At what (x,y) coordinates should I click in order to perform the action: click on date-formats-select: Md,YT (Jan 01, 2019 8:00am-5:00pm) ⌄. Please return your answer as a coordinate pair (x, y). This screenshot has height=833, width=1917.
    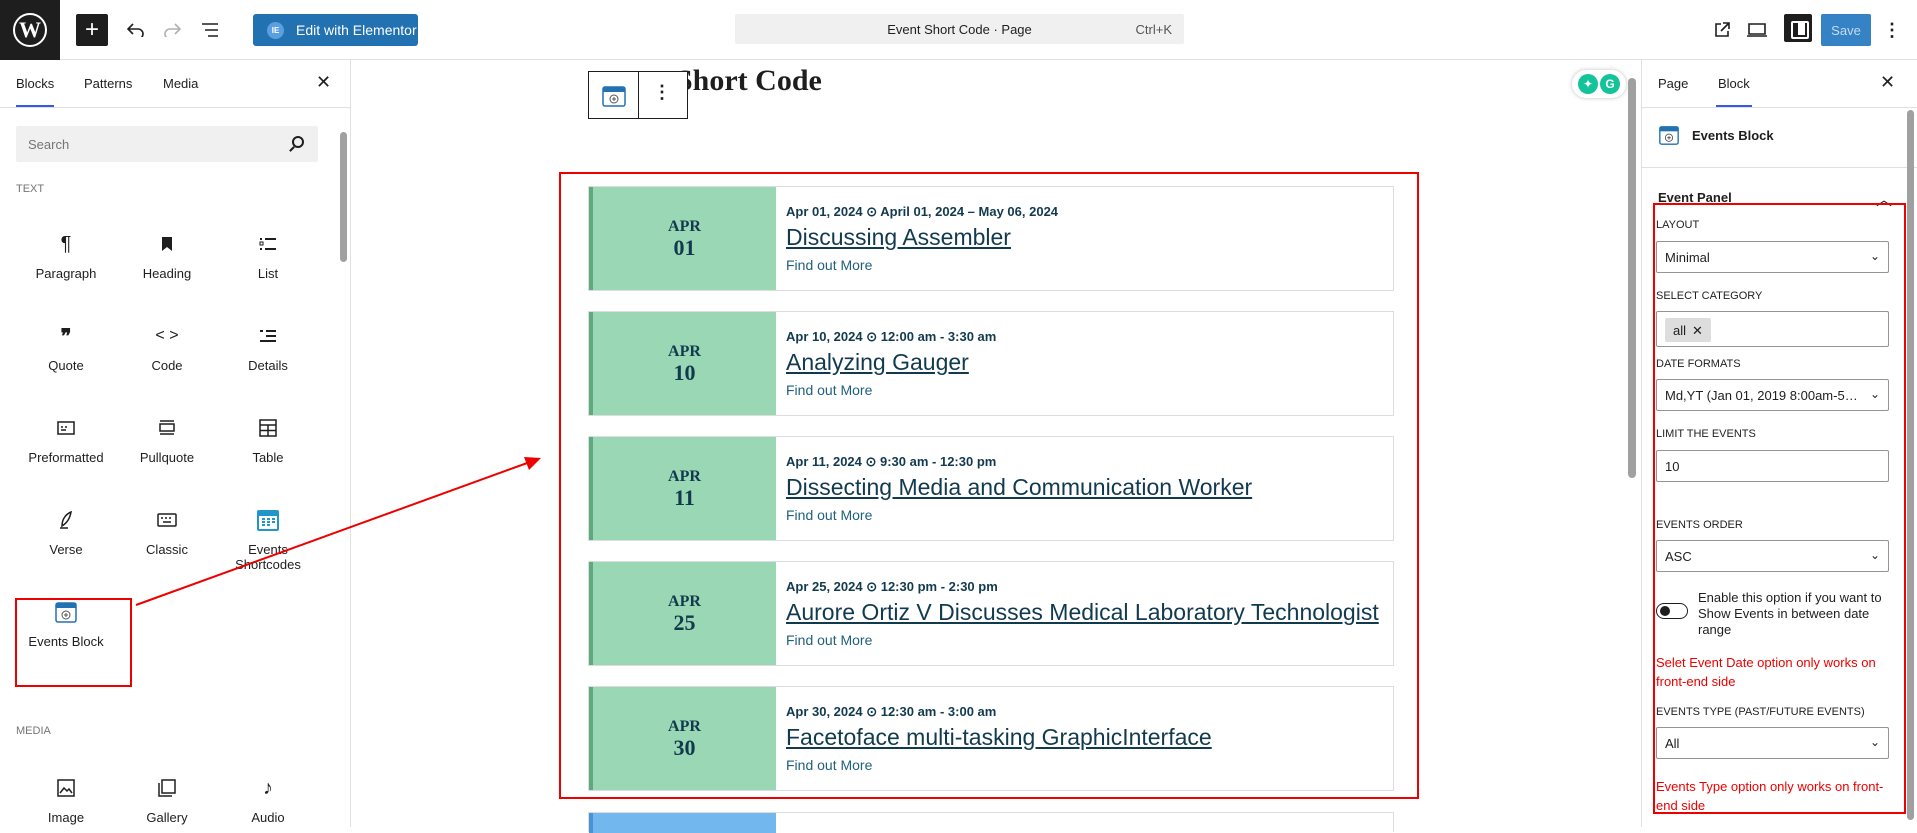
    Looking at the image, I should click on (1772, 395).